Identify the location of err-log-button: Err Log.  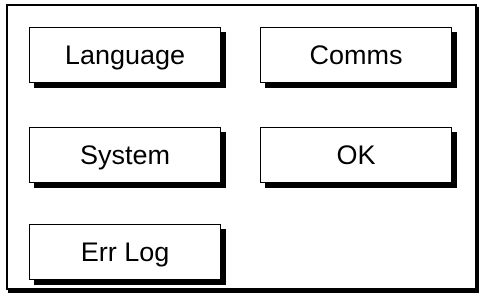
(125, 252).